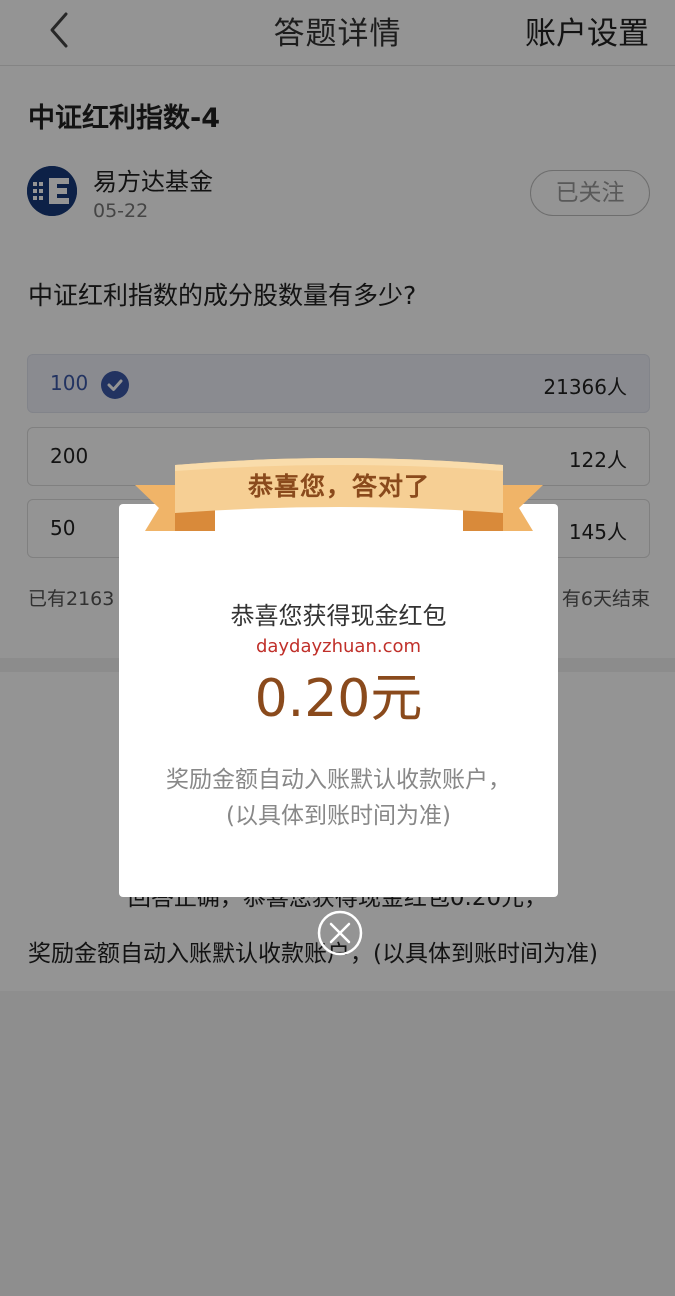 This screenshot has width=675, height=1296. I want to click on reward-note-line2: (以具体到账时间为准), so click(338, 816).